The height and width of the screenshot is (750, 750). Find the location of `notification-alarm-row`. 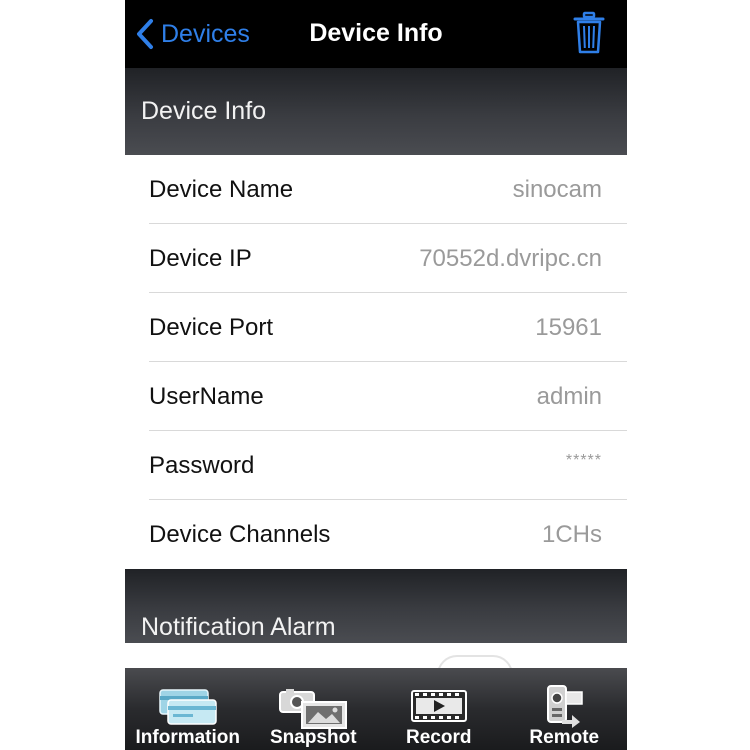

notification-alarm-row is located at coordinates (376, 669).